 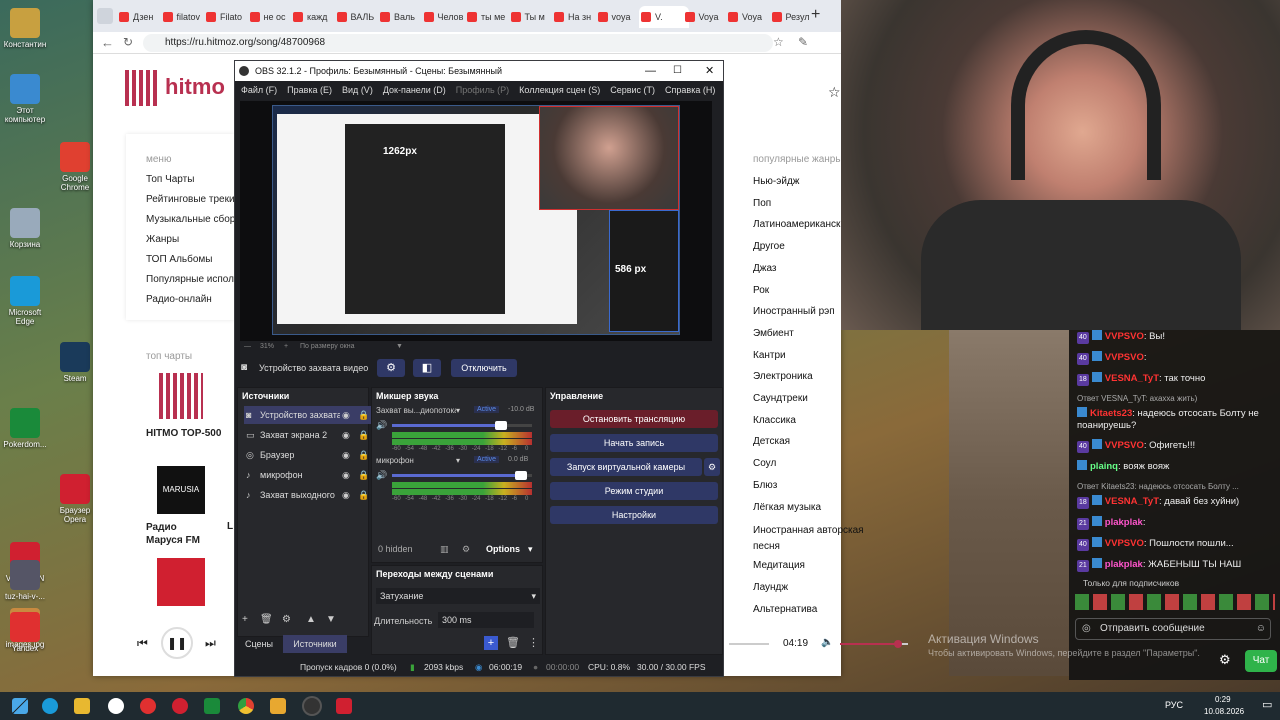 What do you see at coordinates (107, 42) in the screenshot?
I see `back-icon: ←` at bounding box center [107, 42].